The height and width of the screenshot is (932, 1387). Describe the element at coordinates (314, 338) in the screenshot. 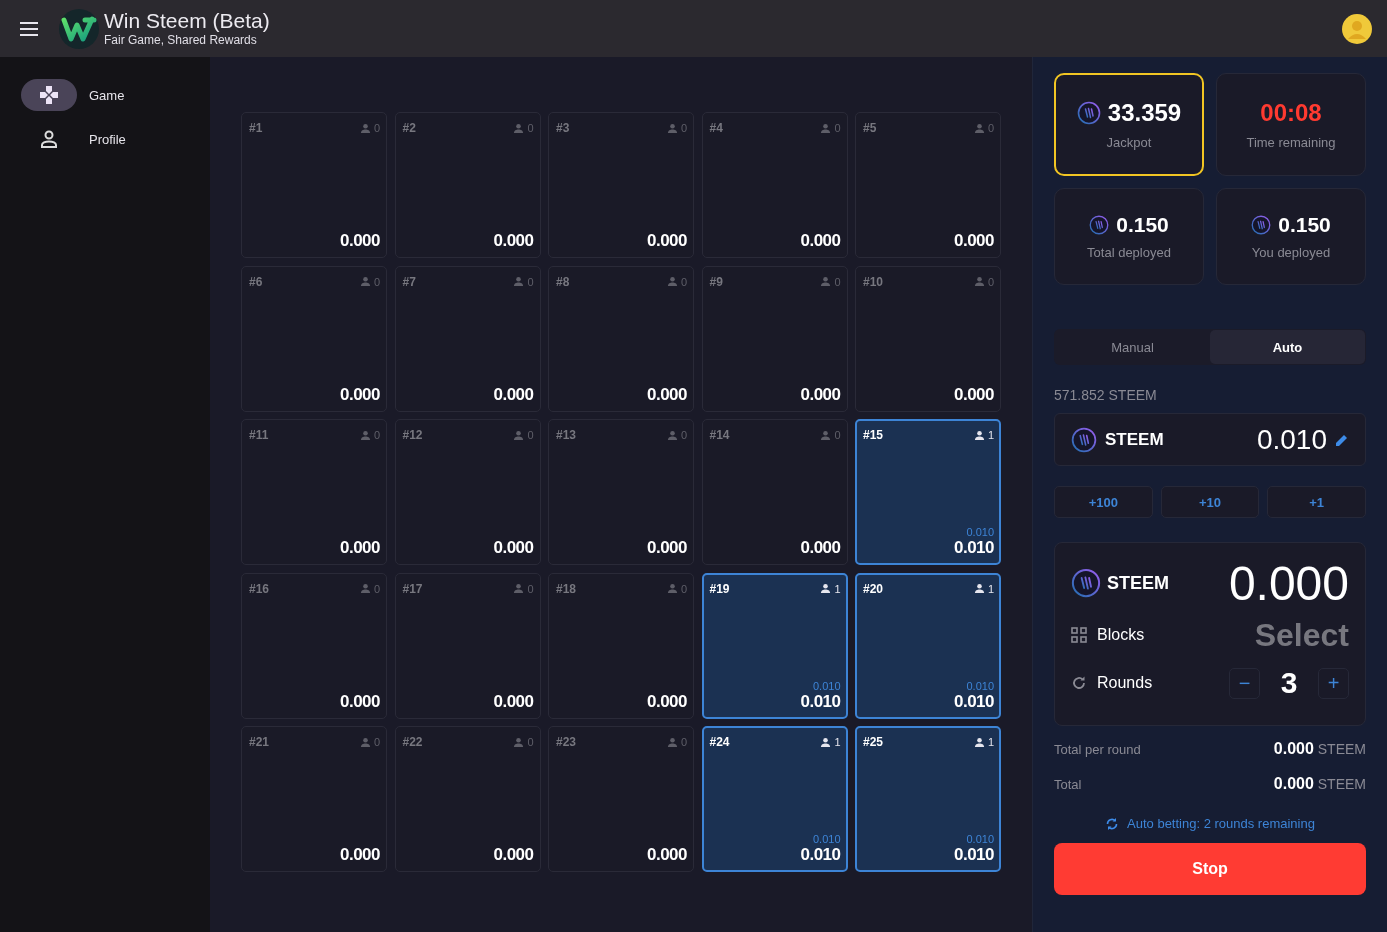

I see `block-tile: #6 0 0.000` at that location.